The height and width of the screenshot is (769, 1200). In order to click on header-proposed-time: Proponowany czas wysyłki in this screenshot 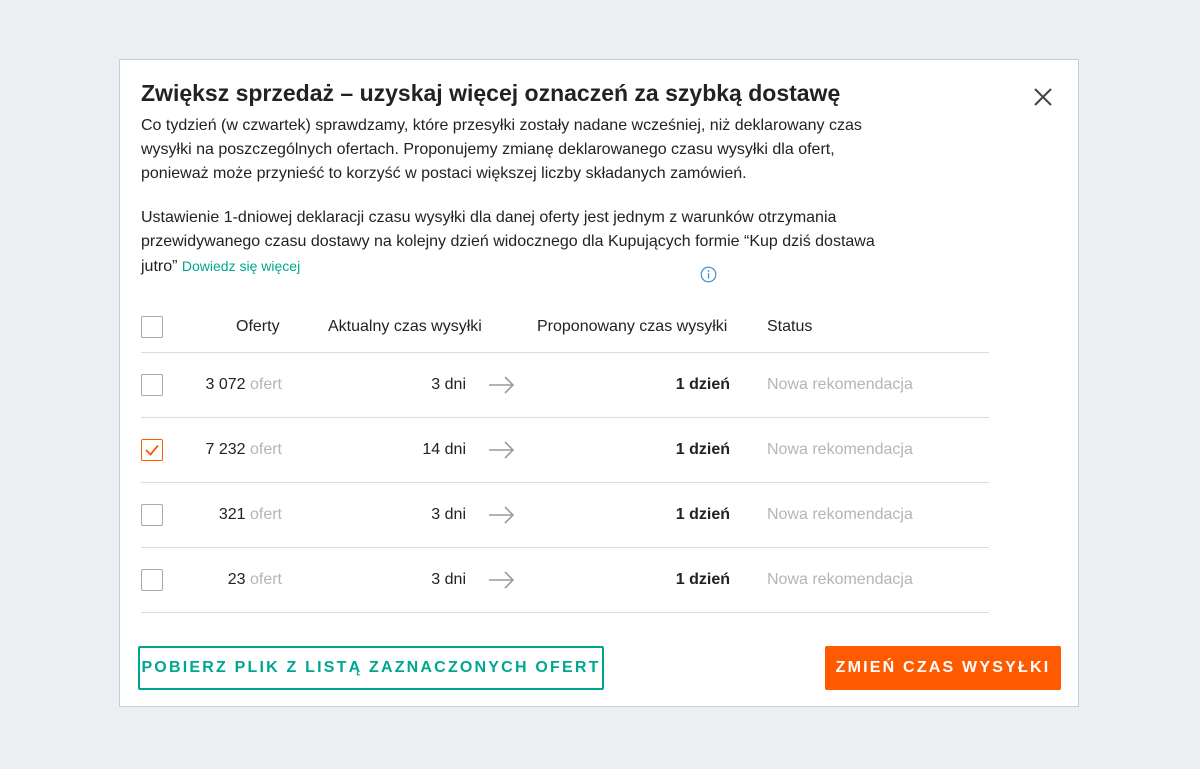, I will do `click(632, 326)`.